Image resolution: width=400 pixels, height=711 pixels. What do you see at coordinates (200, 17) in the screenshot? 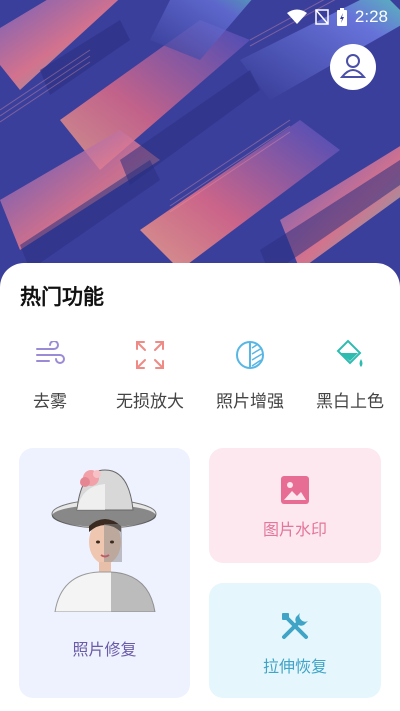
I see `status-bar: 2:28` at bounding box center [200, 17].